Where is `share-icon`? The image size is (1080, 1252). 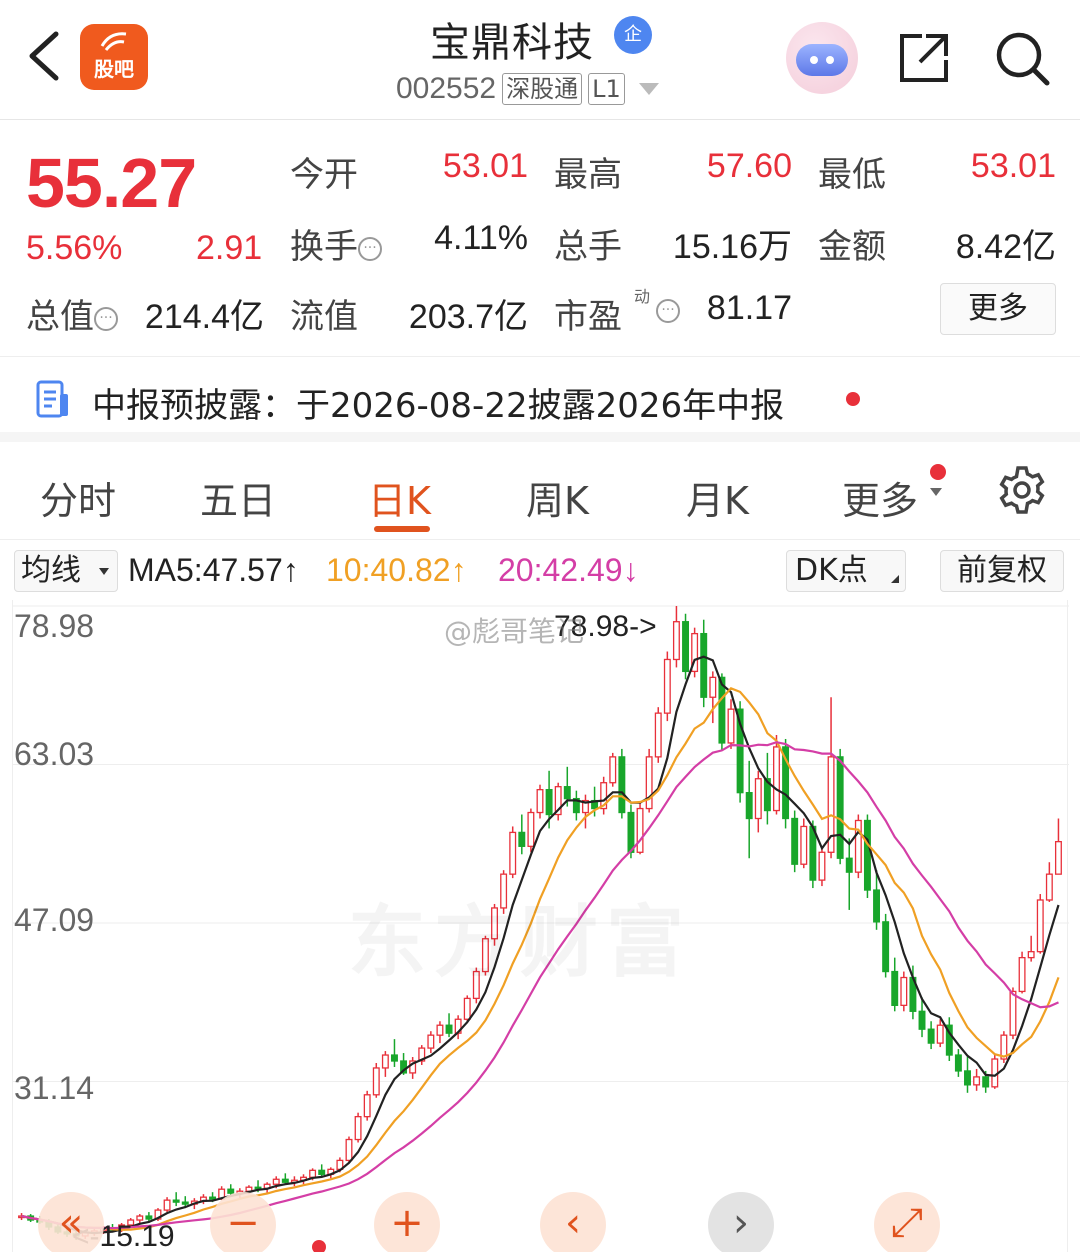 share-icon is located at coordinates (924, 58).